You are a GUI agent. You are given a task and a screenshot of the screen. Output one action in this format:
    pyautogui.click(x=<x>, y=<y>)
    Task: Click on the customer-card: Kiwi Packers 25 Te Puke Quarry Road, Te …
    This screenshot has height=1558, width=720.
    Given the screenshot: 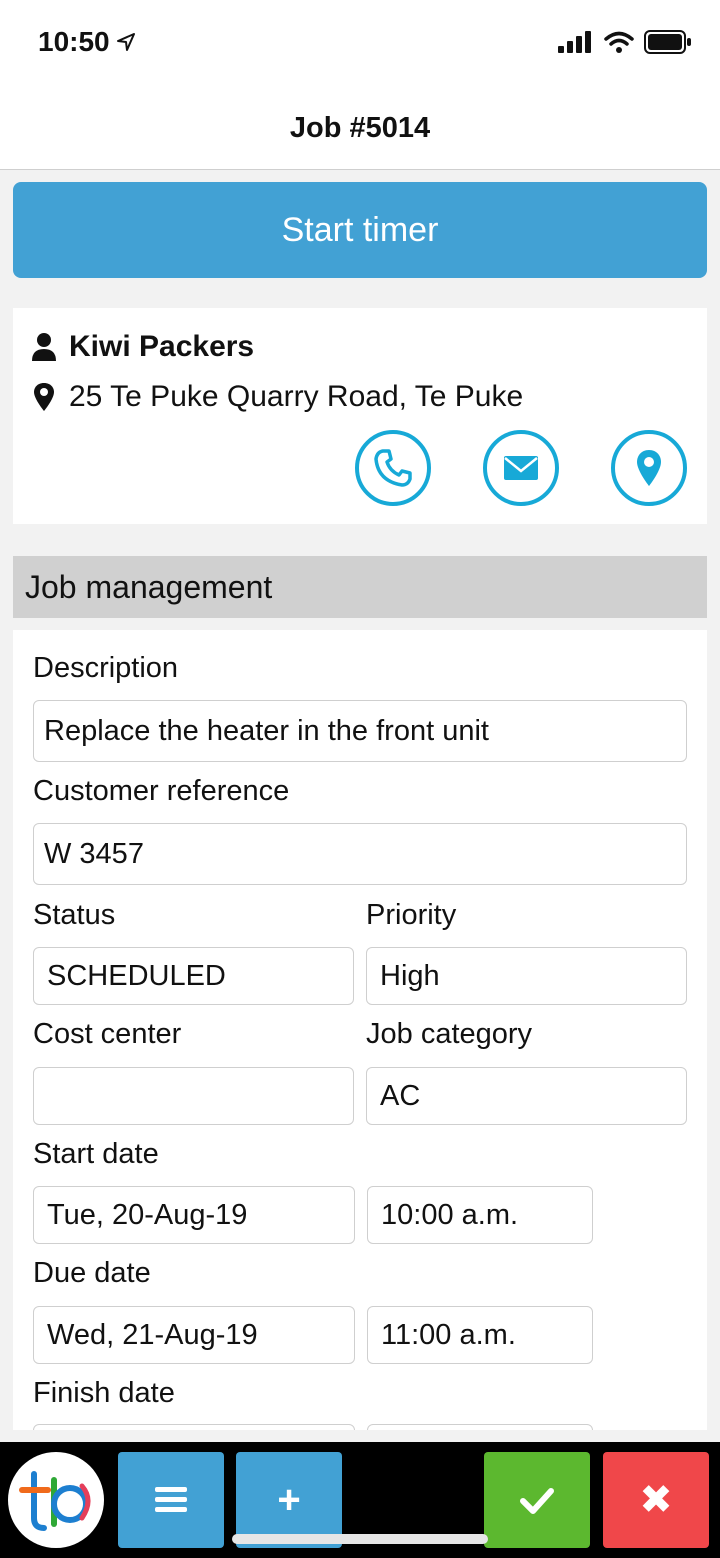 What is the action you would take?
    pyautogui.click(x=360, y=416)
    